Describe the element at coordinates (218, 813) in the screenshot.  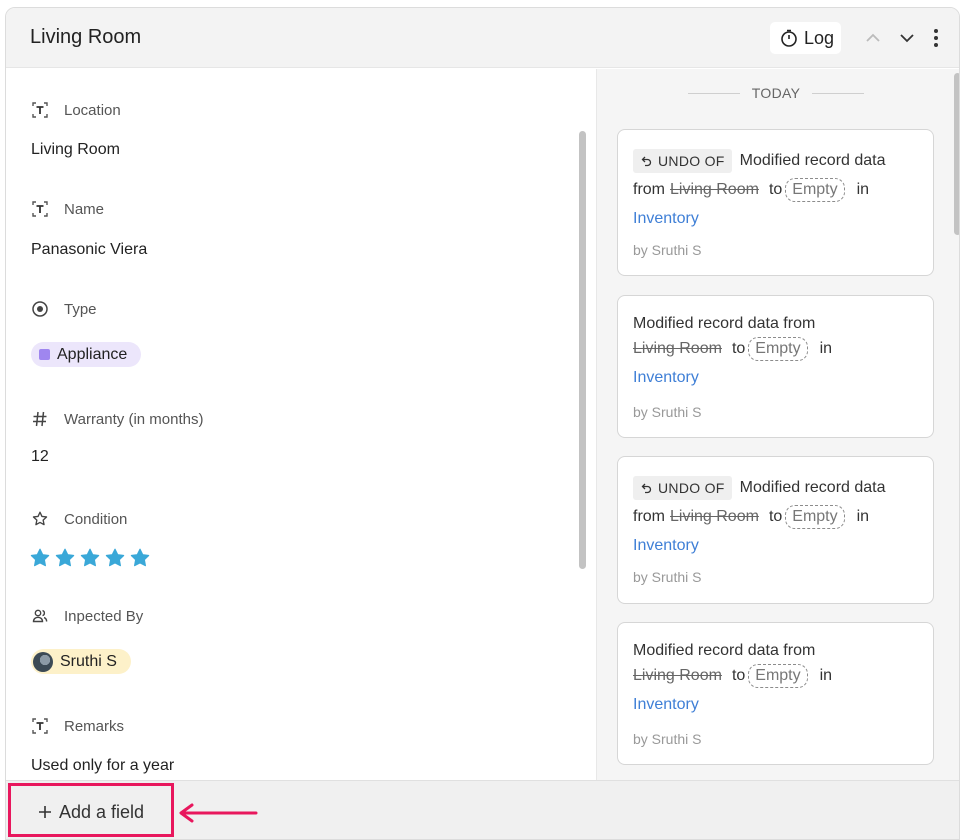
I see `pointer-arrow-icon` at that location.